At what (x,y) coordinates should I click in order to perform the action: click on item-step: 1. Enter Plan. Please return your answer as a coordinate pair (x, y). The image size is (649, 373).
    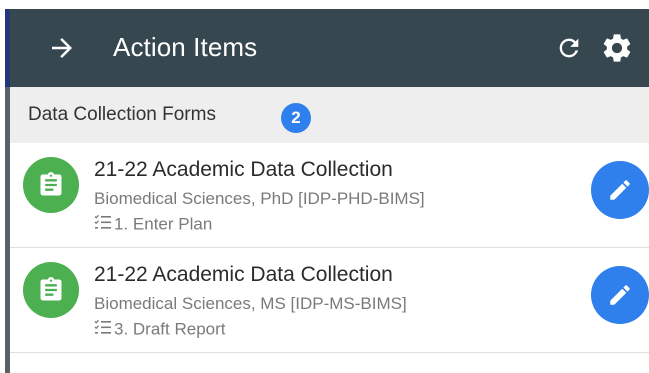
    Looking at the image, I should click on (153, 224).